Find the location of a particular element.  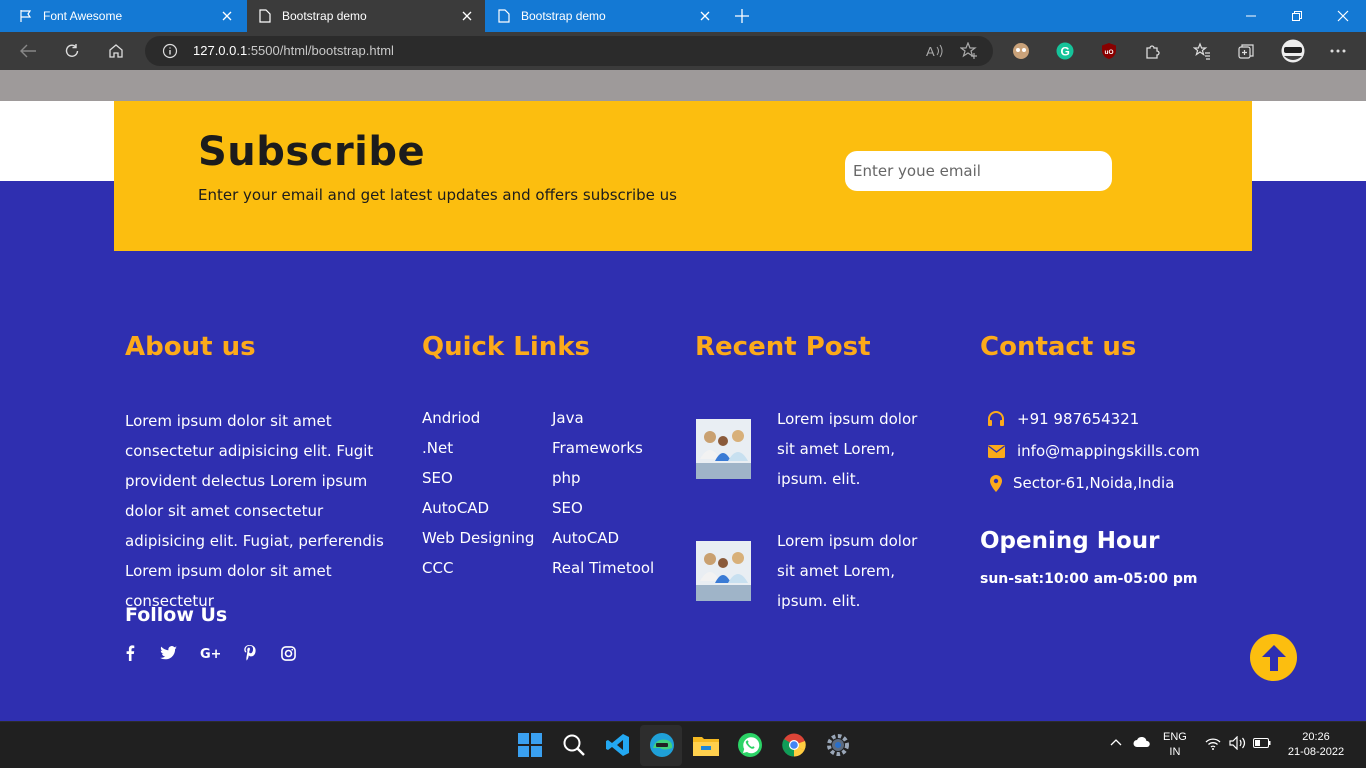

subscribe-title: Subscribe is located at coordinates (312, 152).